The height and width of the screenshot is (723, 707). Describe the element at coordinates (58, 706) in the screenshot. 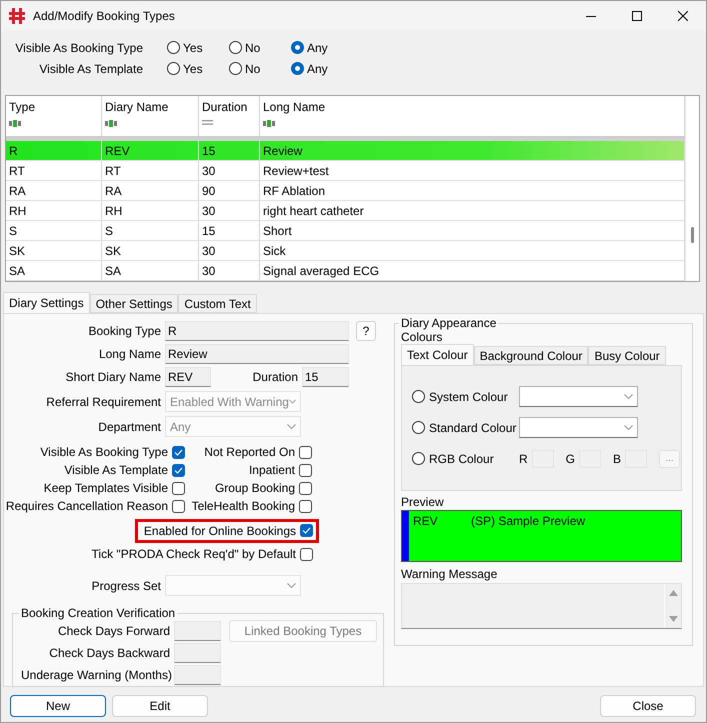

I see `dialog-button: New` at that location.